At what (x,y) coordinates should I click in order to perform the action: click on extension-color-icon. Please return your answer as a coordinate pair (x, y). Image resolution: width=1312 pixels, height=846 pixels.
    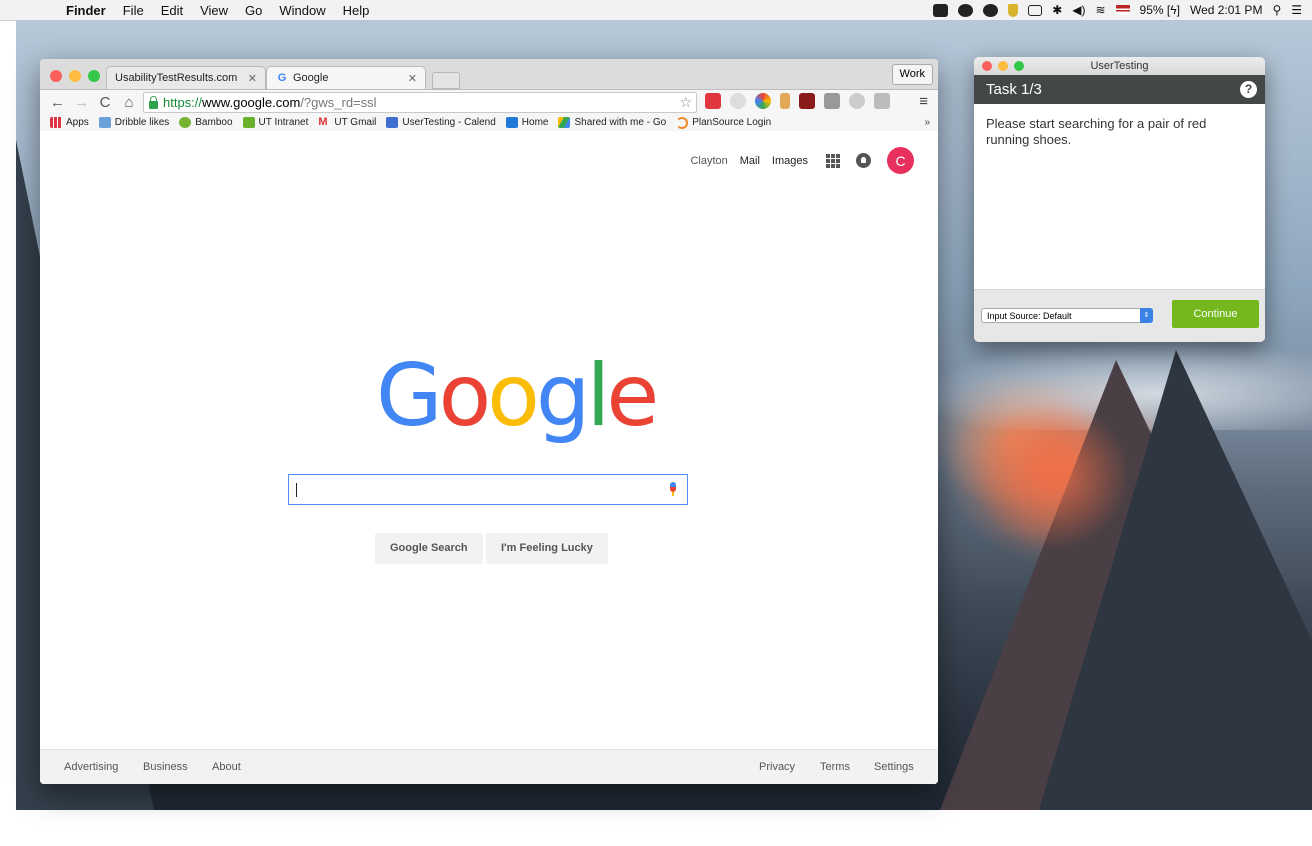
    Looking at the image, I should click on (763, 101).